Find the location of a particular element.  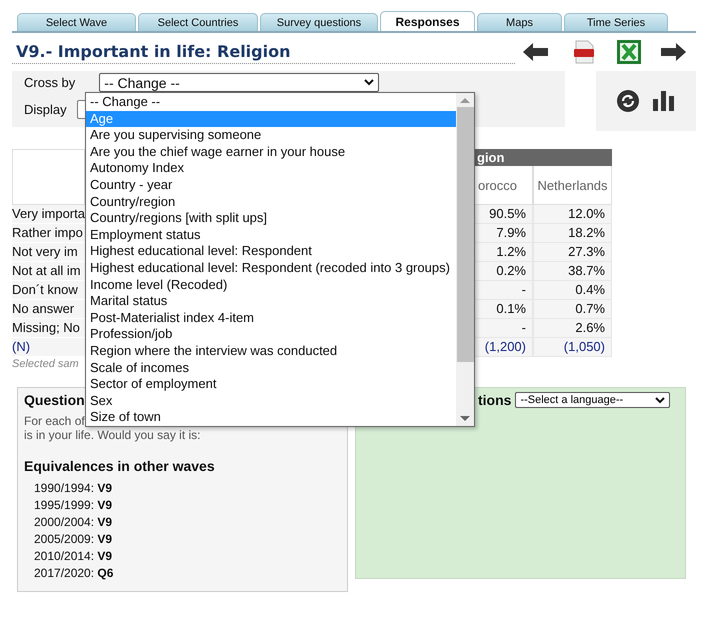

dropdown-option: Post-Materialist index 4-item is located at coordinates (271, 318).